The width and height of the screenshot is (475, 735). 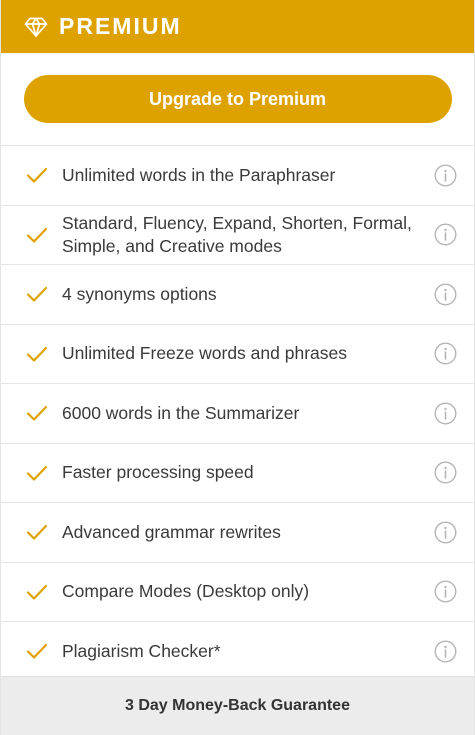 I want to click on feature-label: 4 synonyms options, so click(x=139, y=293).